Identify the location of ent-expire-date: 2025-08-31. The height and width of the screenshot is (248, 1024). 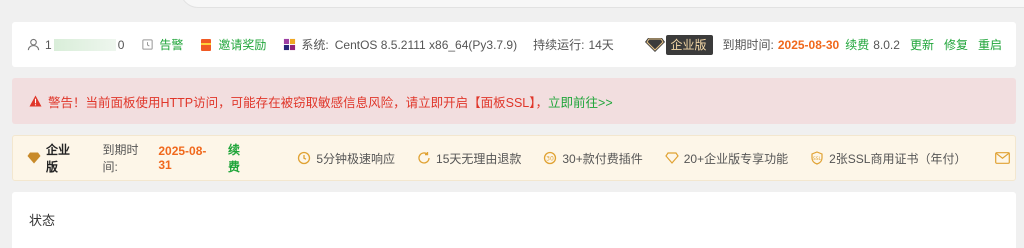
(182, 158).